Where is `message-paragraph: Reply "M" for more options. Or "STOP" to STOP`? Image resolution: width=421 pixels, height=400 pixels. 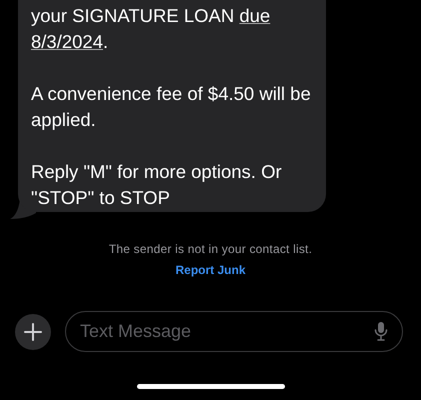
message-paragraph: Reply "M" for more options. Or "STOP" to STOP is located at coordinates (157, 185).